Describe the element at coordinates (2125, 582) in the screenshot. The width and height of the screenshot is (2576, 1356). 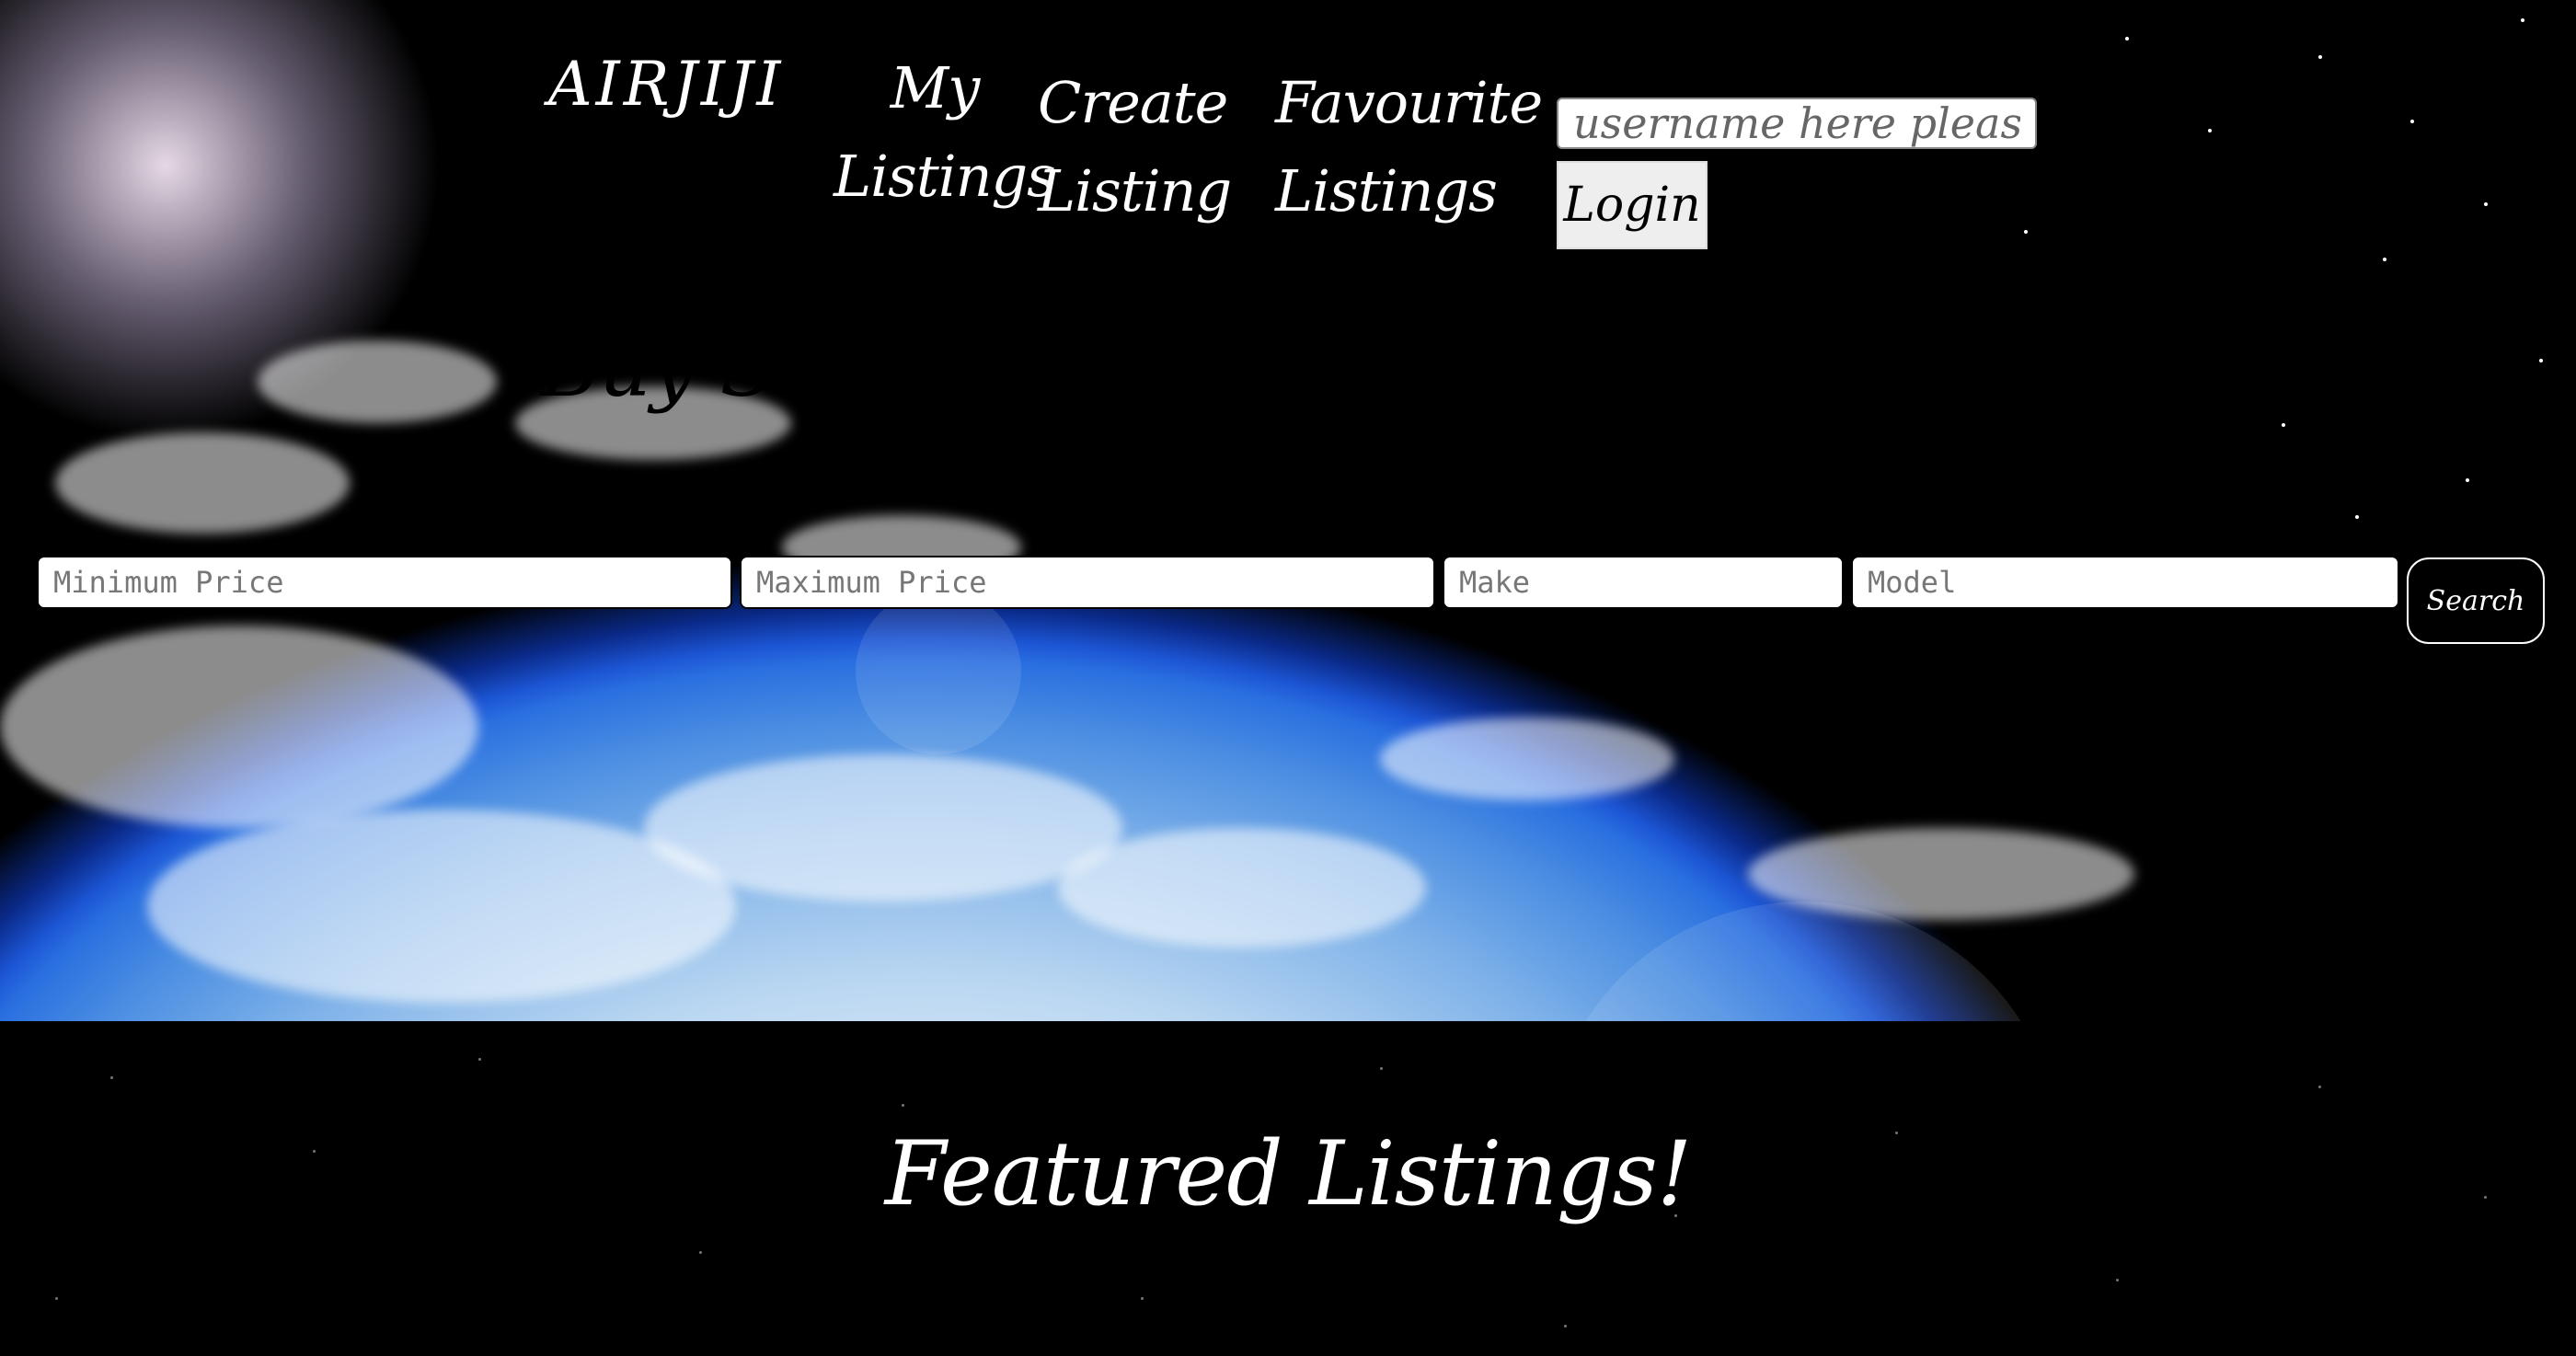
I see `model-input` at that location.